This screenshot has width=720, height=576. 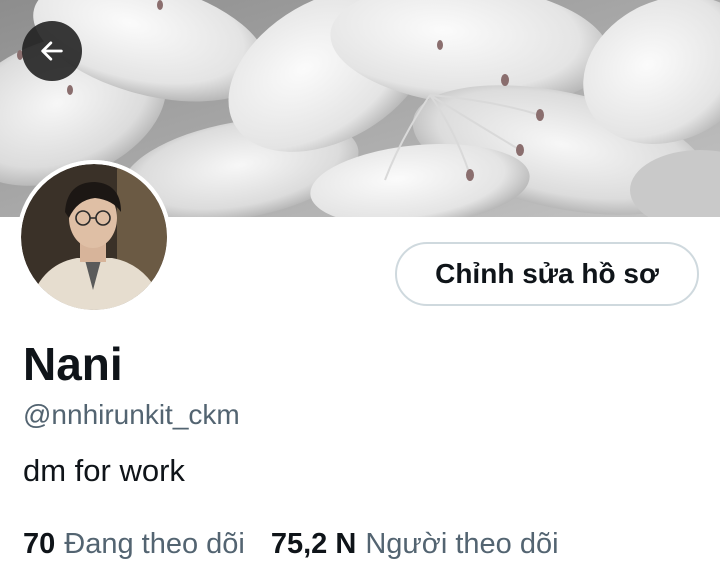 I want to click on avatar, so click(x=94, y=237).